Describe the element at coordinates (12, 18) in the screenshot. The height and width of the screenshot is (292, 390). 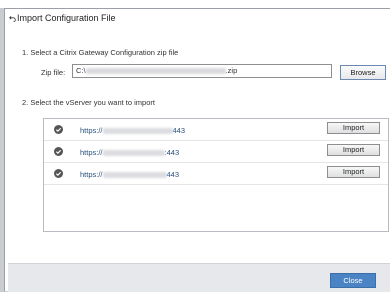
I see `back-arrow-icon` at that location.